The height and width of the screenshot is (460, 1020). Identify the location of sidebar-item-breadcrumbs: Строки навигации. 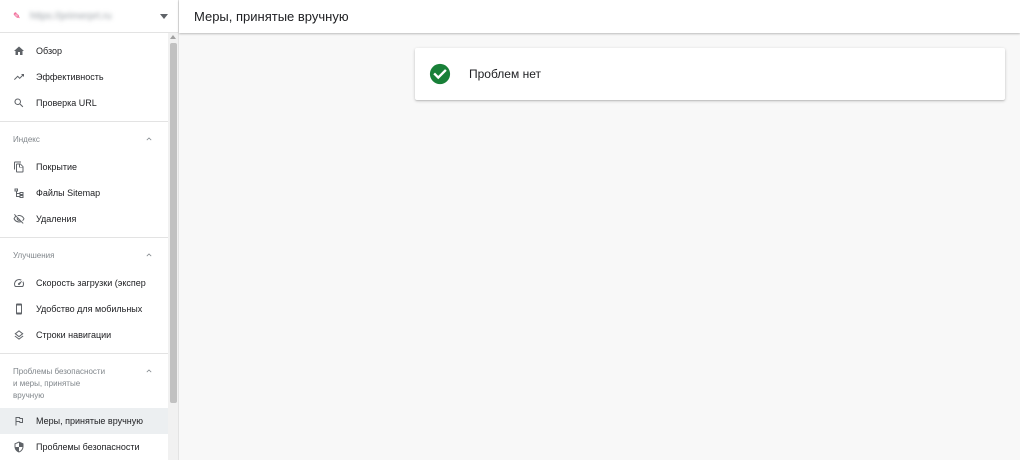
(84, 335).